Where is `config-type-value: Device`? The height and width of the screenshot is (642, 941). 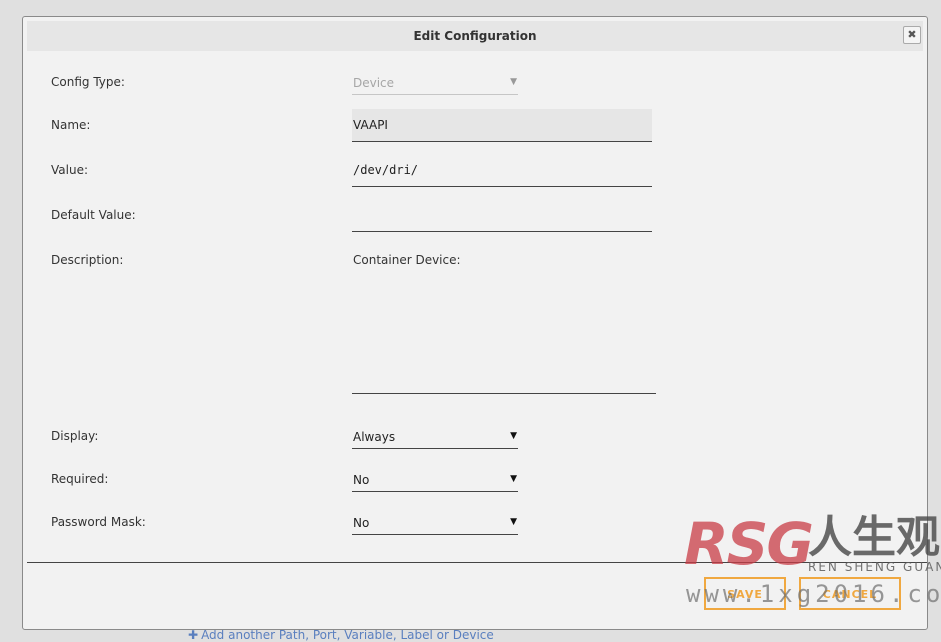
config-type-value: Device is located at coordinates (374, 83).